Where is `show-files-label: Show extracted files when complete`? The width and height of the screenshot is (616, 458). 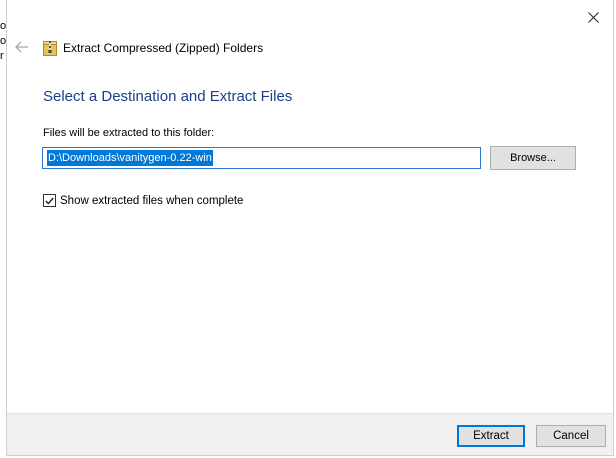
show-files-label: Show extracted files when complete is located at coordinates (152, 200).